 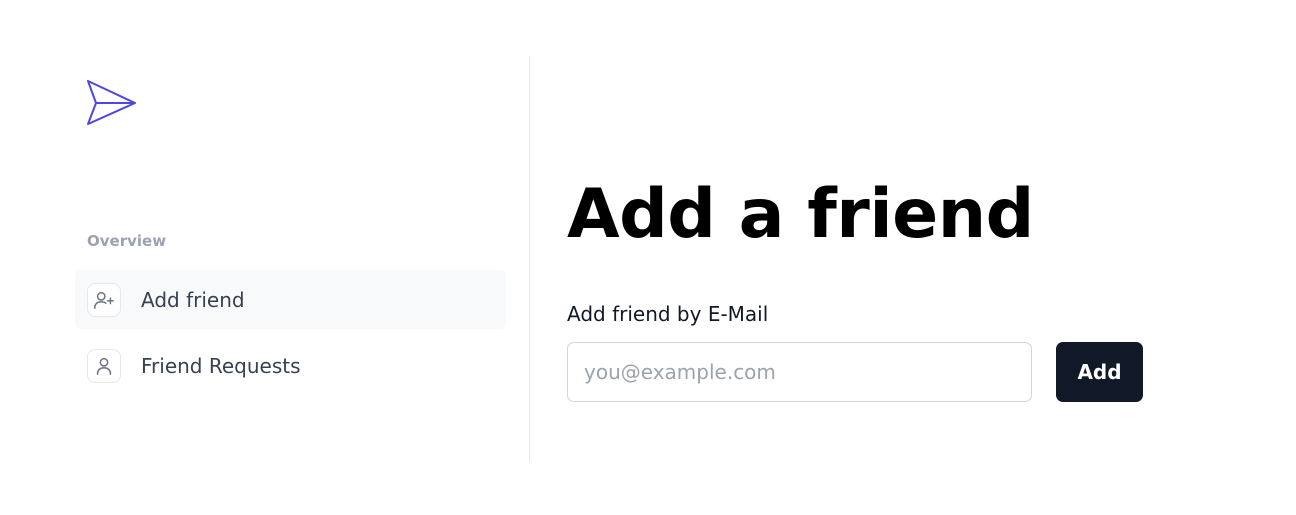 I want to click on sidebar-item-label: Add friend, so click(x=193, y=299).